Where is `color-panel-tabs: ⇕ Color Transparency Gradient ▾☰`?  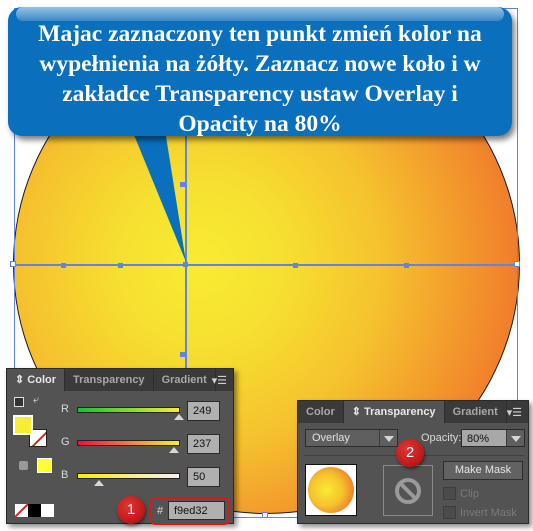 color-panel-tabs: ⇕ Color Transparency Gradient ▾☰ is located at coordinates (120, 380).